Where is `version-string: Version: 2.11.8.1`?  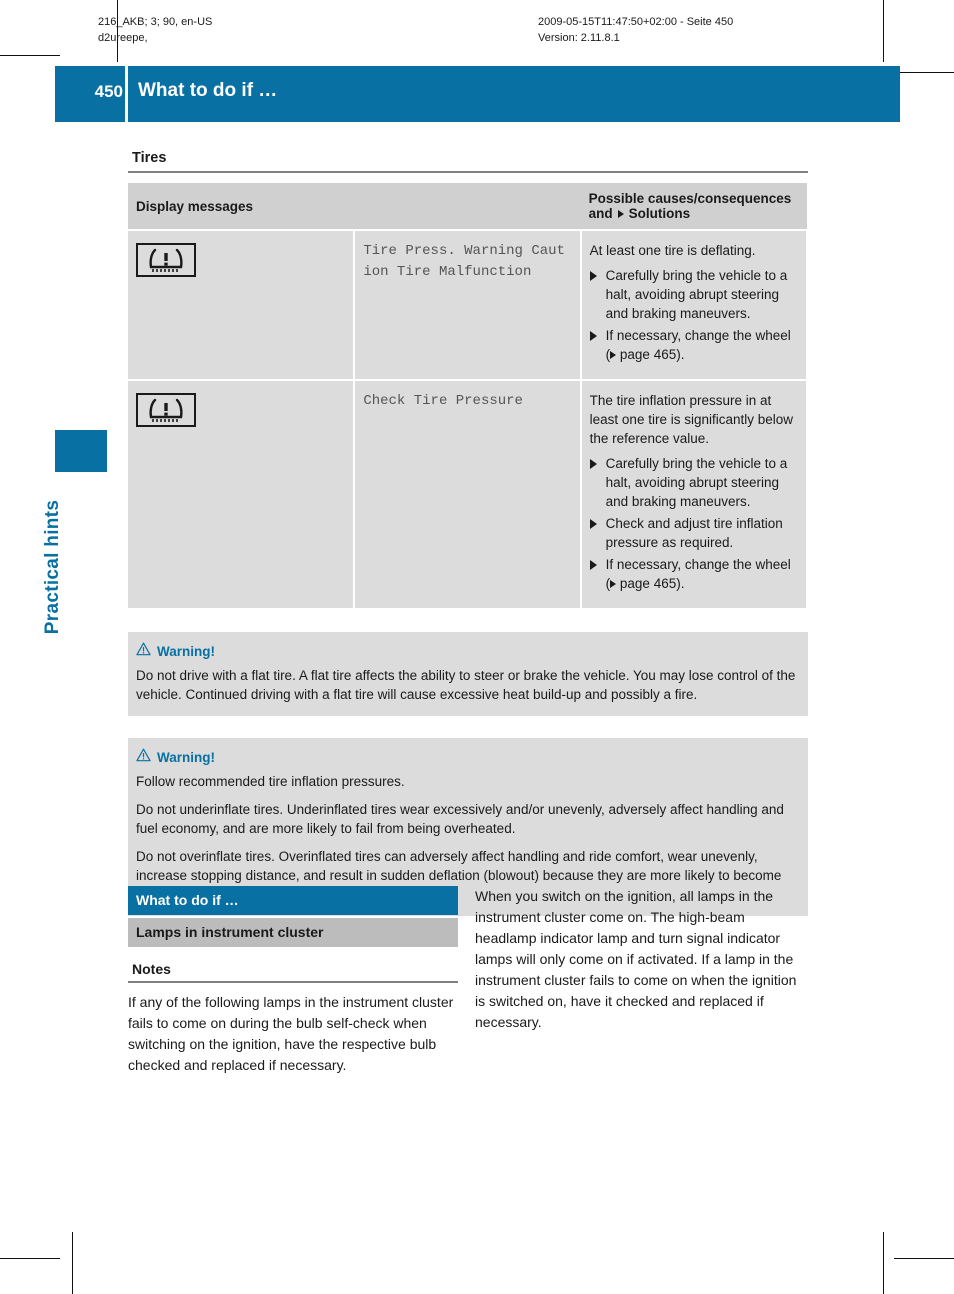
version-string: Version: 2.11.8.1 is located at coordinates (579, 38).